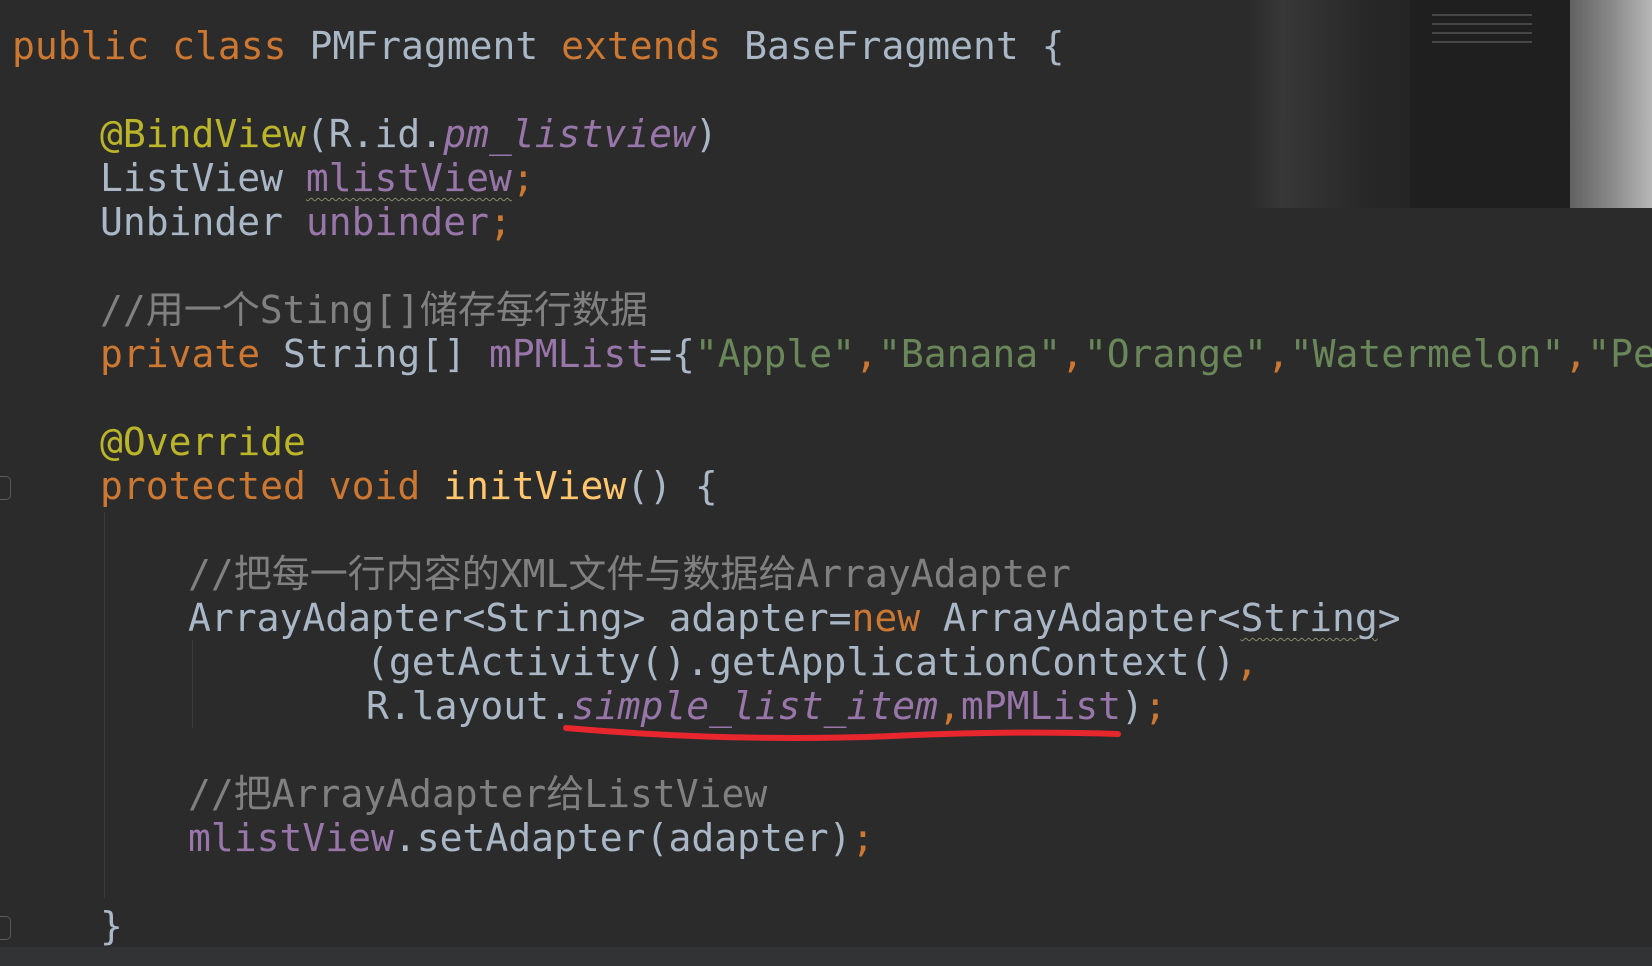 The height and width of the screenshot is (966, 1652). What do you see at coordinates (1482, 30) in the screenshot?
I see `thumbnail-caption-lines` at bounding box center [1482, 30].